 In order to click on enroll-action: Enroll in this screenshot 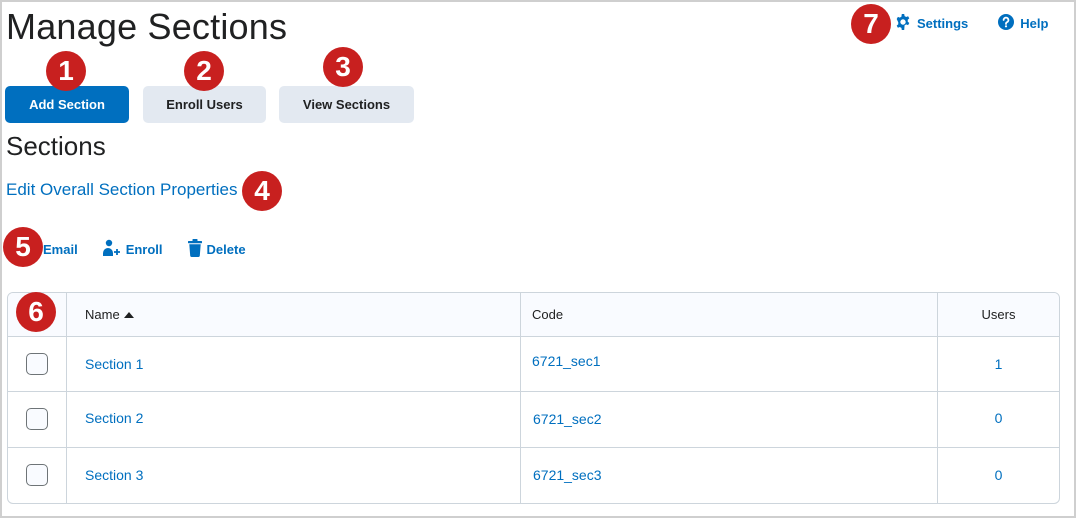, I will do `click(132, 249)`.